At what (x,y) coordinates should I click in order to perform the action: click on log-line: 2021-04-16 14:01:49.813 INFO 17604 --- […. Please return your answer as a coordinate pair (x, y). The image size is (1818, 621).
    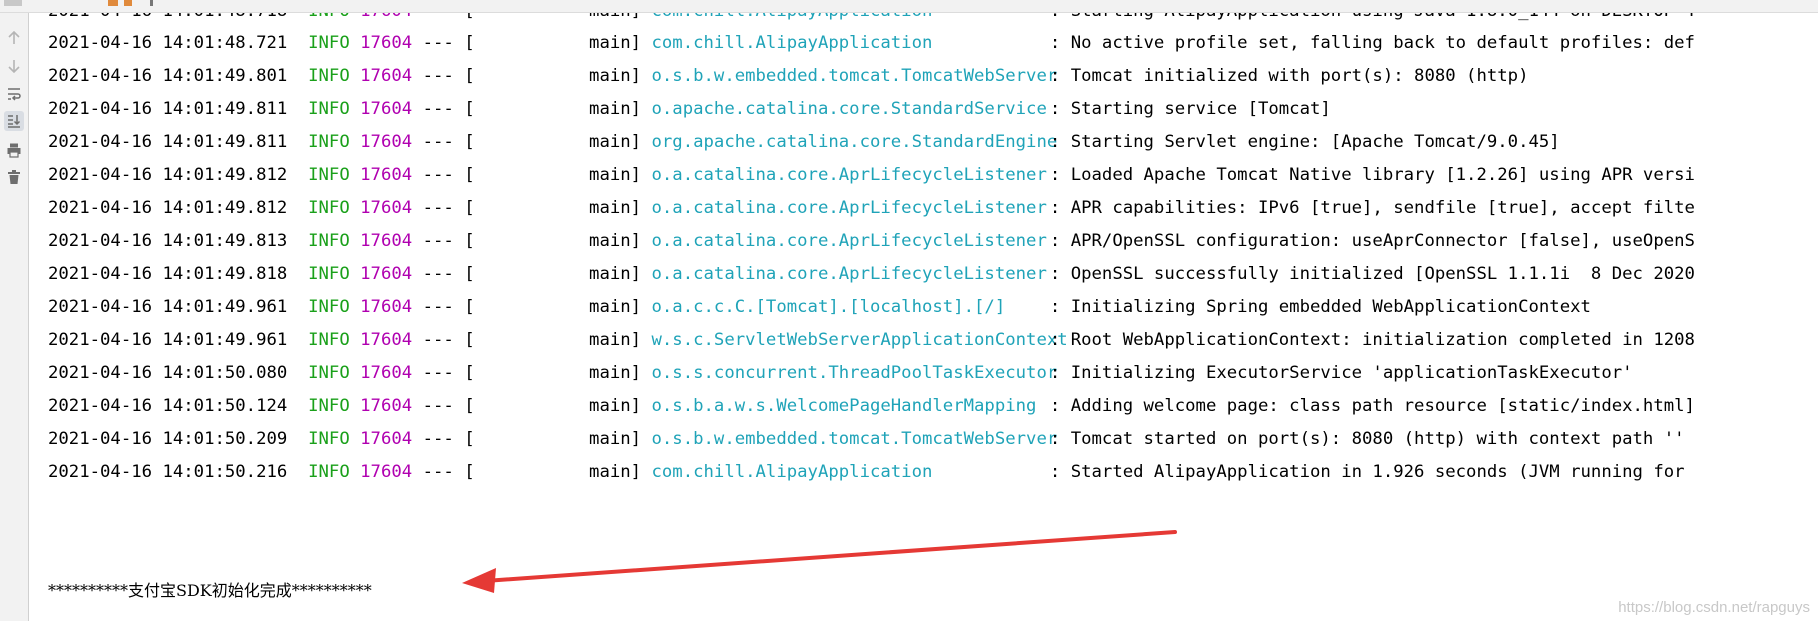
    Looking at the image, I should click on (871, 241).